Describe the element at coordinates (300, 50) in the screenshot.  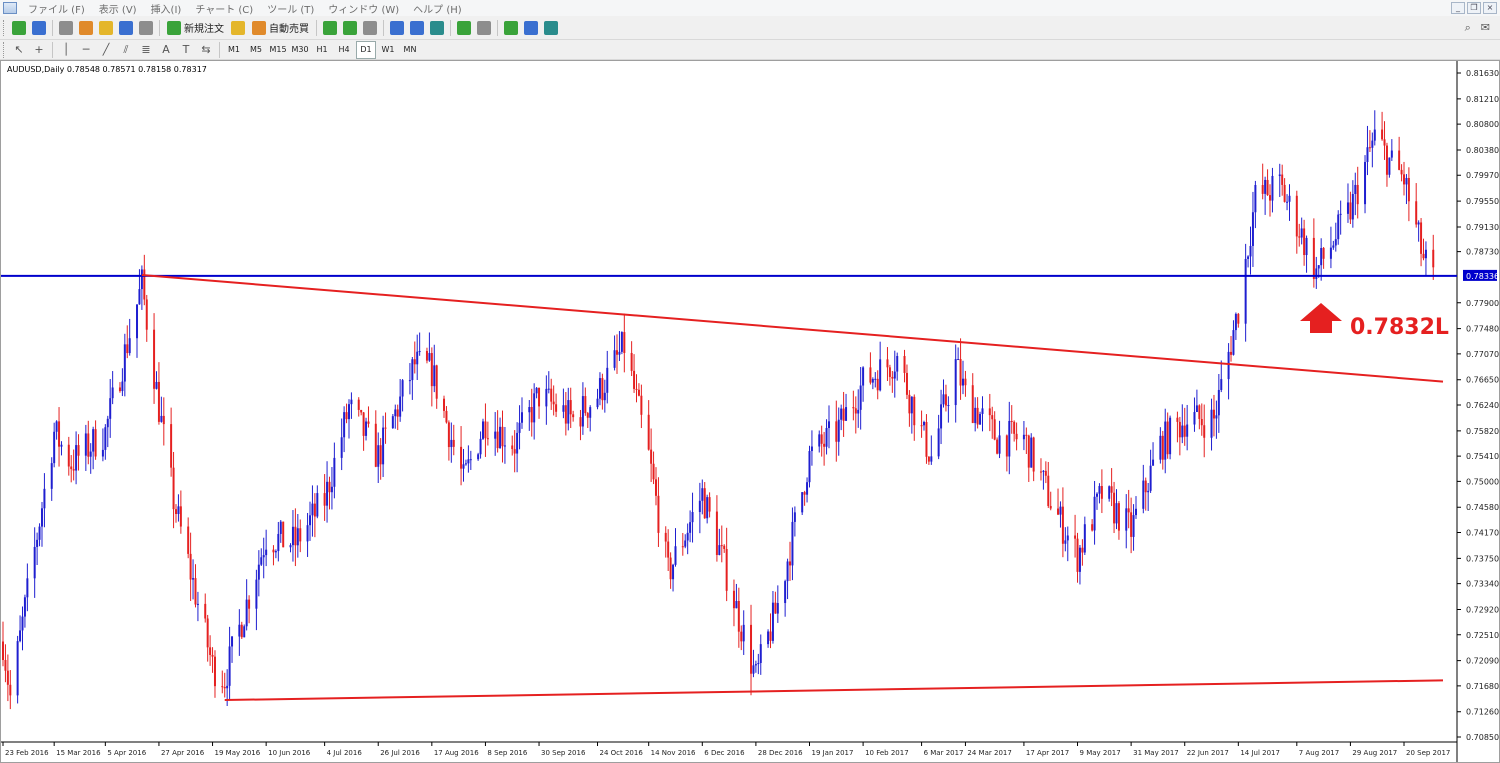
I see `timeframe-m30: M30` at that location.